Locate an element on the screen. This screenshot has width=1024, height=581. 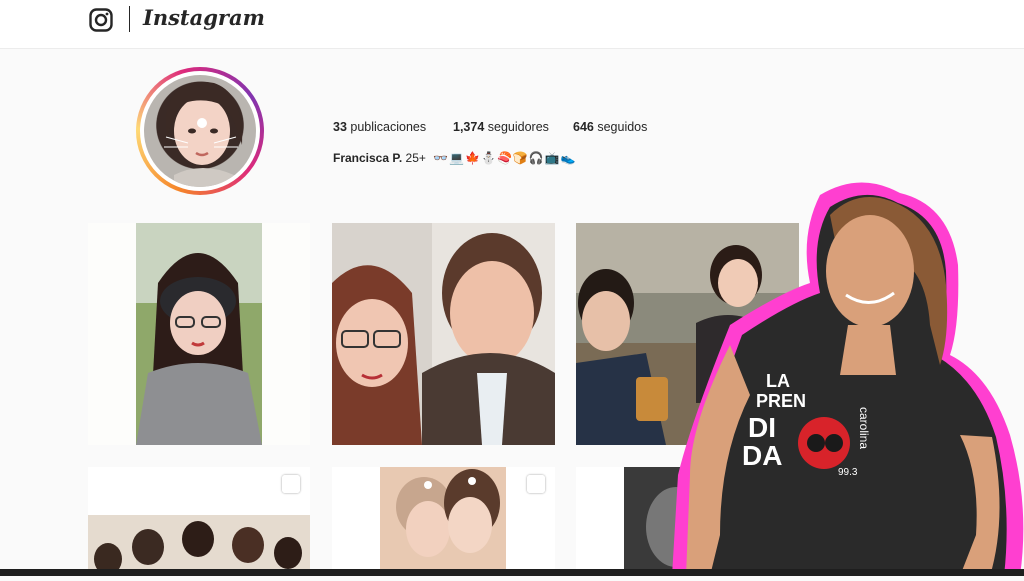
profile-avatar-ring is located at coordinates (200, 131).